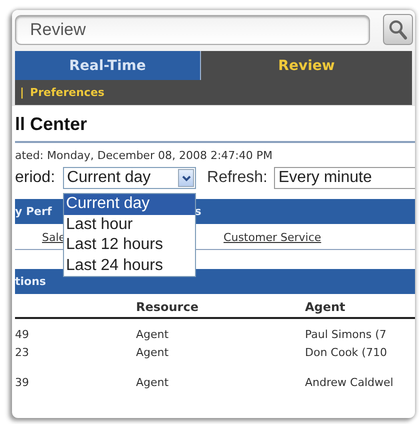 The height and width of the screenshot is (424, 419). What do you see at coordinates (108, 65) in the screenshot?
I see `tab: Real-Time` at bounding box center [108, 65].